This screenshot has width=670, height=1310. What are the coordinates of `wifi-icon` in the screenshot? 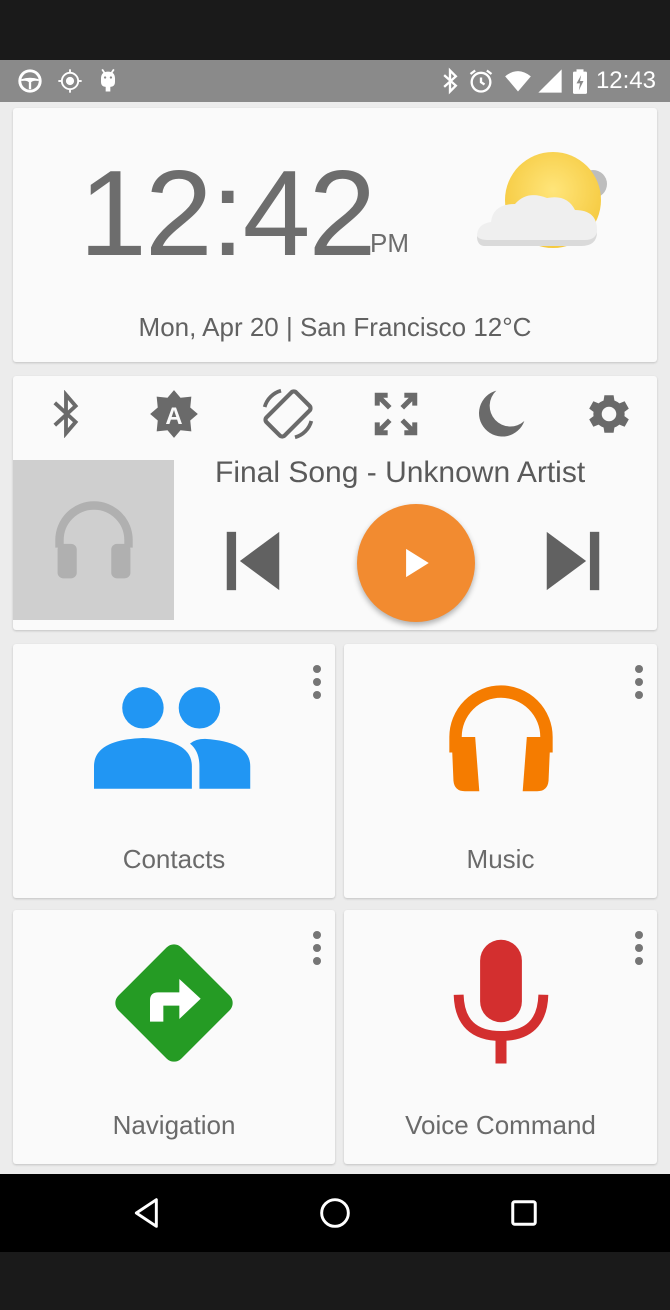 It's located at (518, 81).